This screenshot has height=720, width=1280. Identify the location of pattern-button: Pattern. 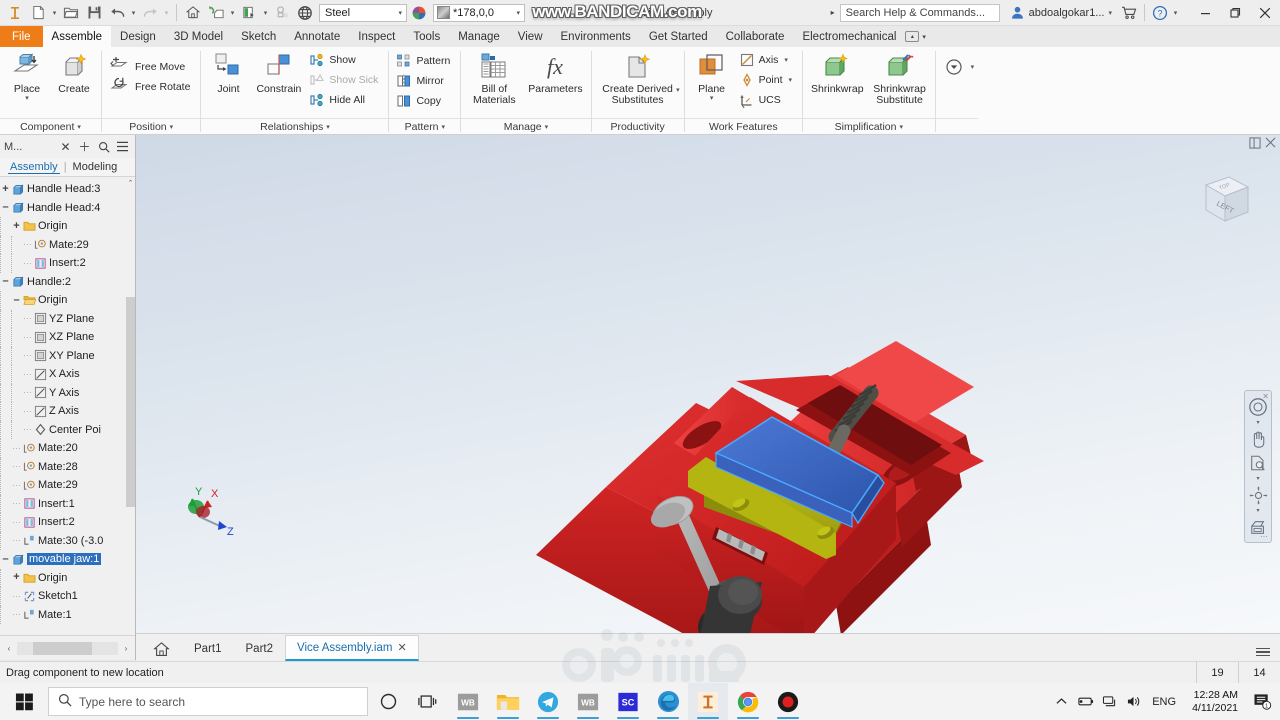
(424, 61).